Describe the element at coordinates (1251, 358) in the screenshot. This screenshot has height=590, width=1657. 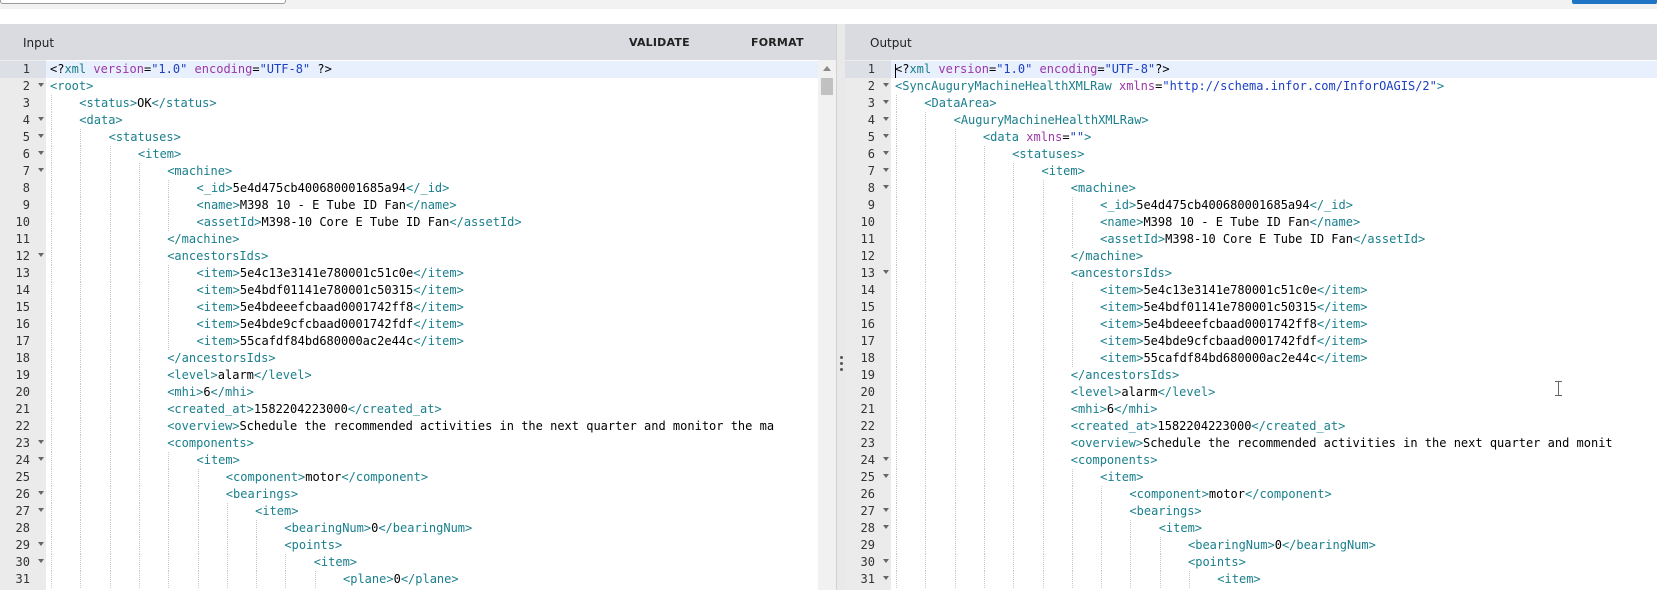
I see `code-line: 18 <item>55cafdf84bd680000ac2e44c</item>` at that location.